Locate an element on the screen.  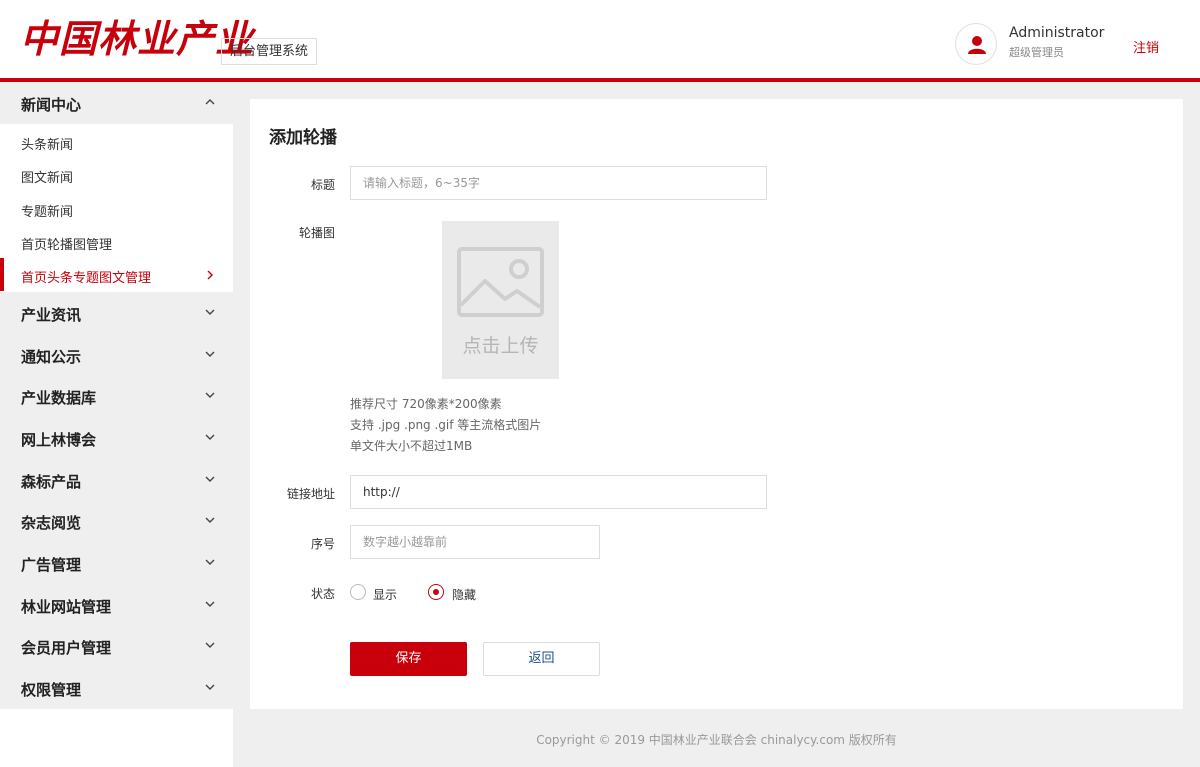
sidebar-group-notices: 通知公示 is located at coordinates (116, 355).